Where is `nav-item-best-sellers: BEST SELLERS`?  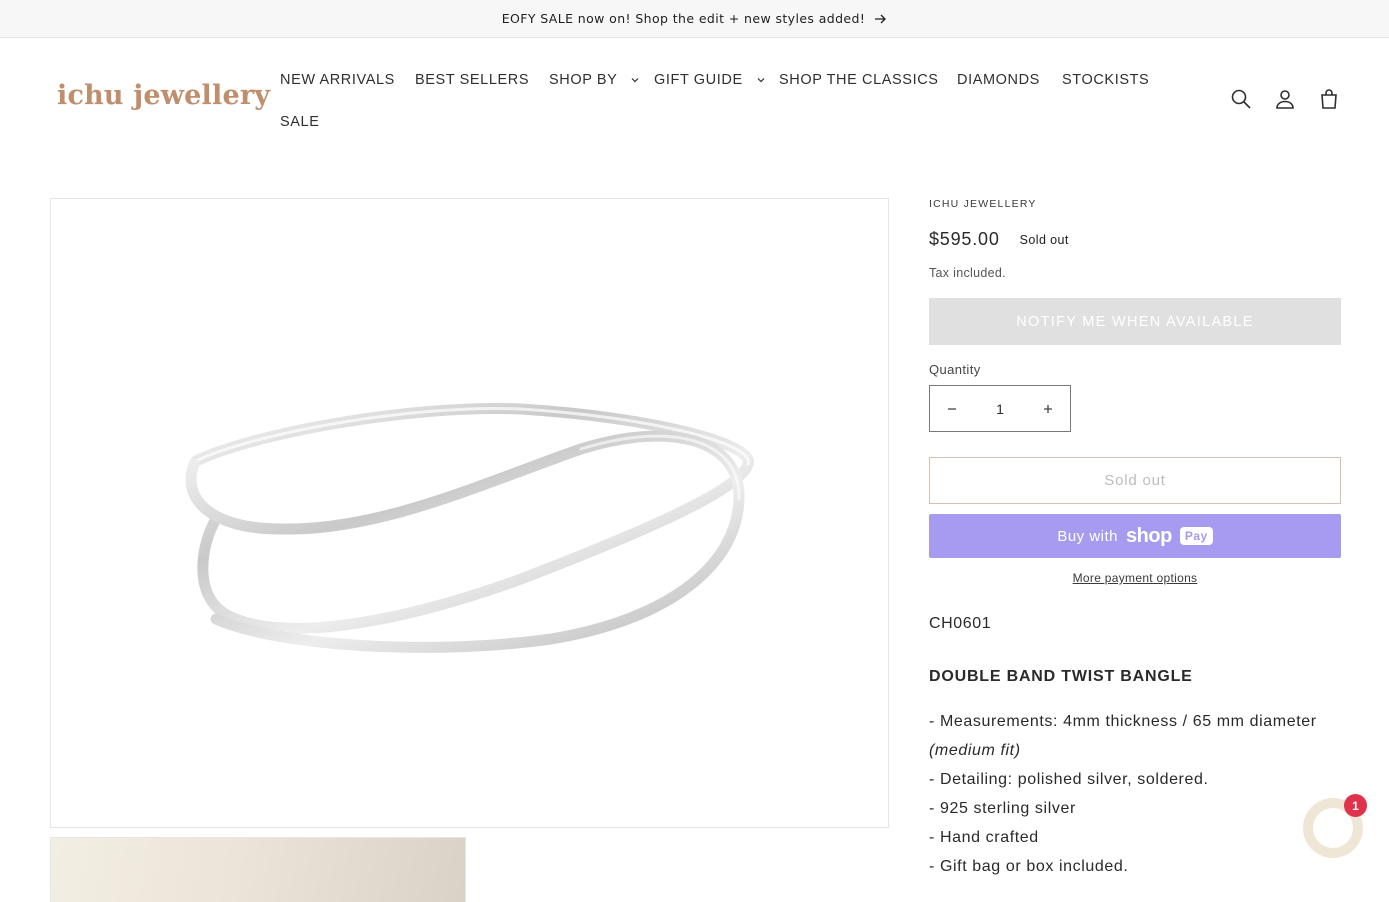
nav-item-best-sellers: BEST SELLERS is located at coordinates (472, 80).